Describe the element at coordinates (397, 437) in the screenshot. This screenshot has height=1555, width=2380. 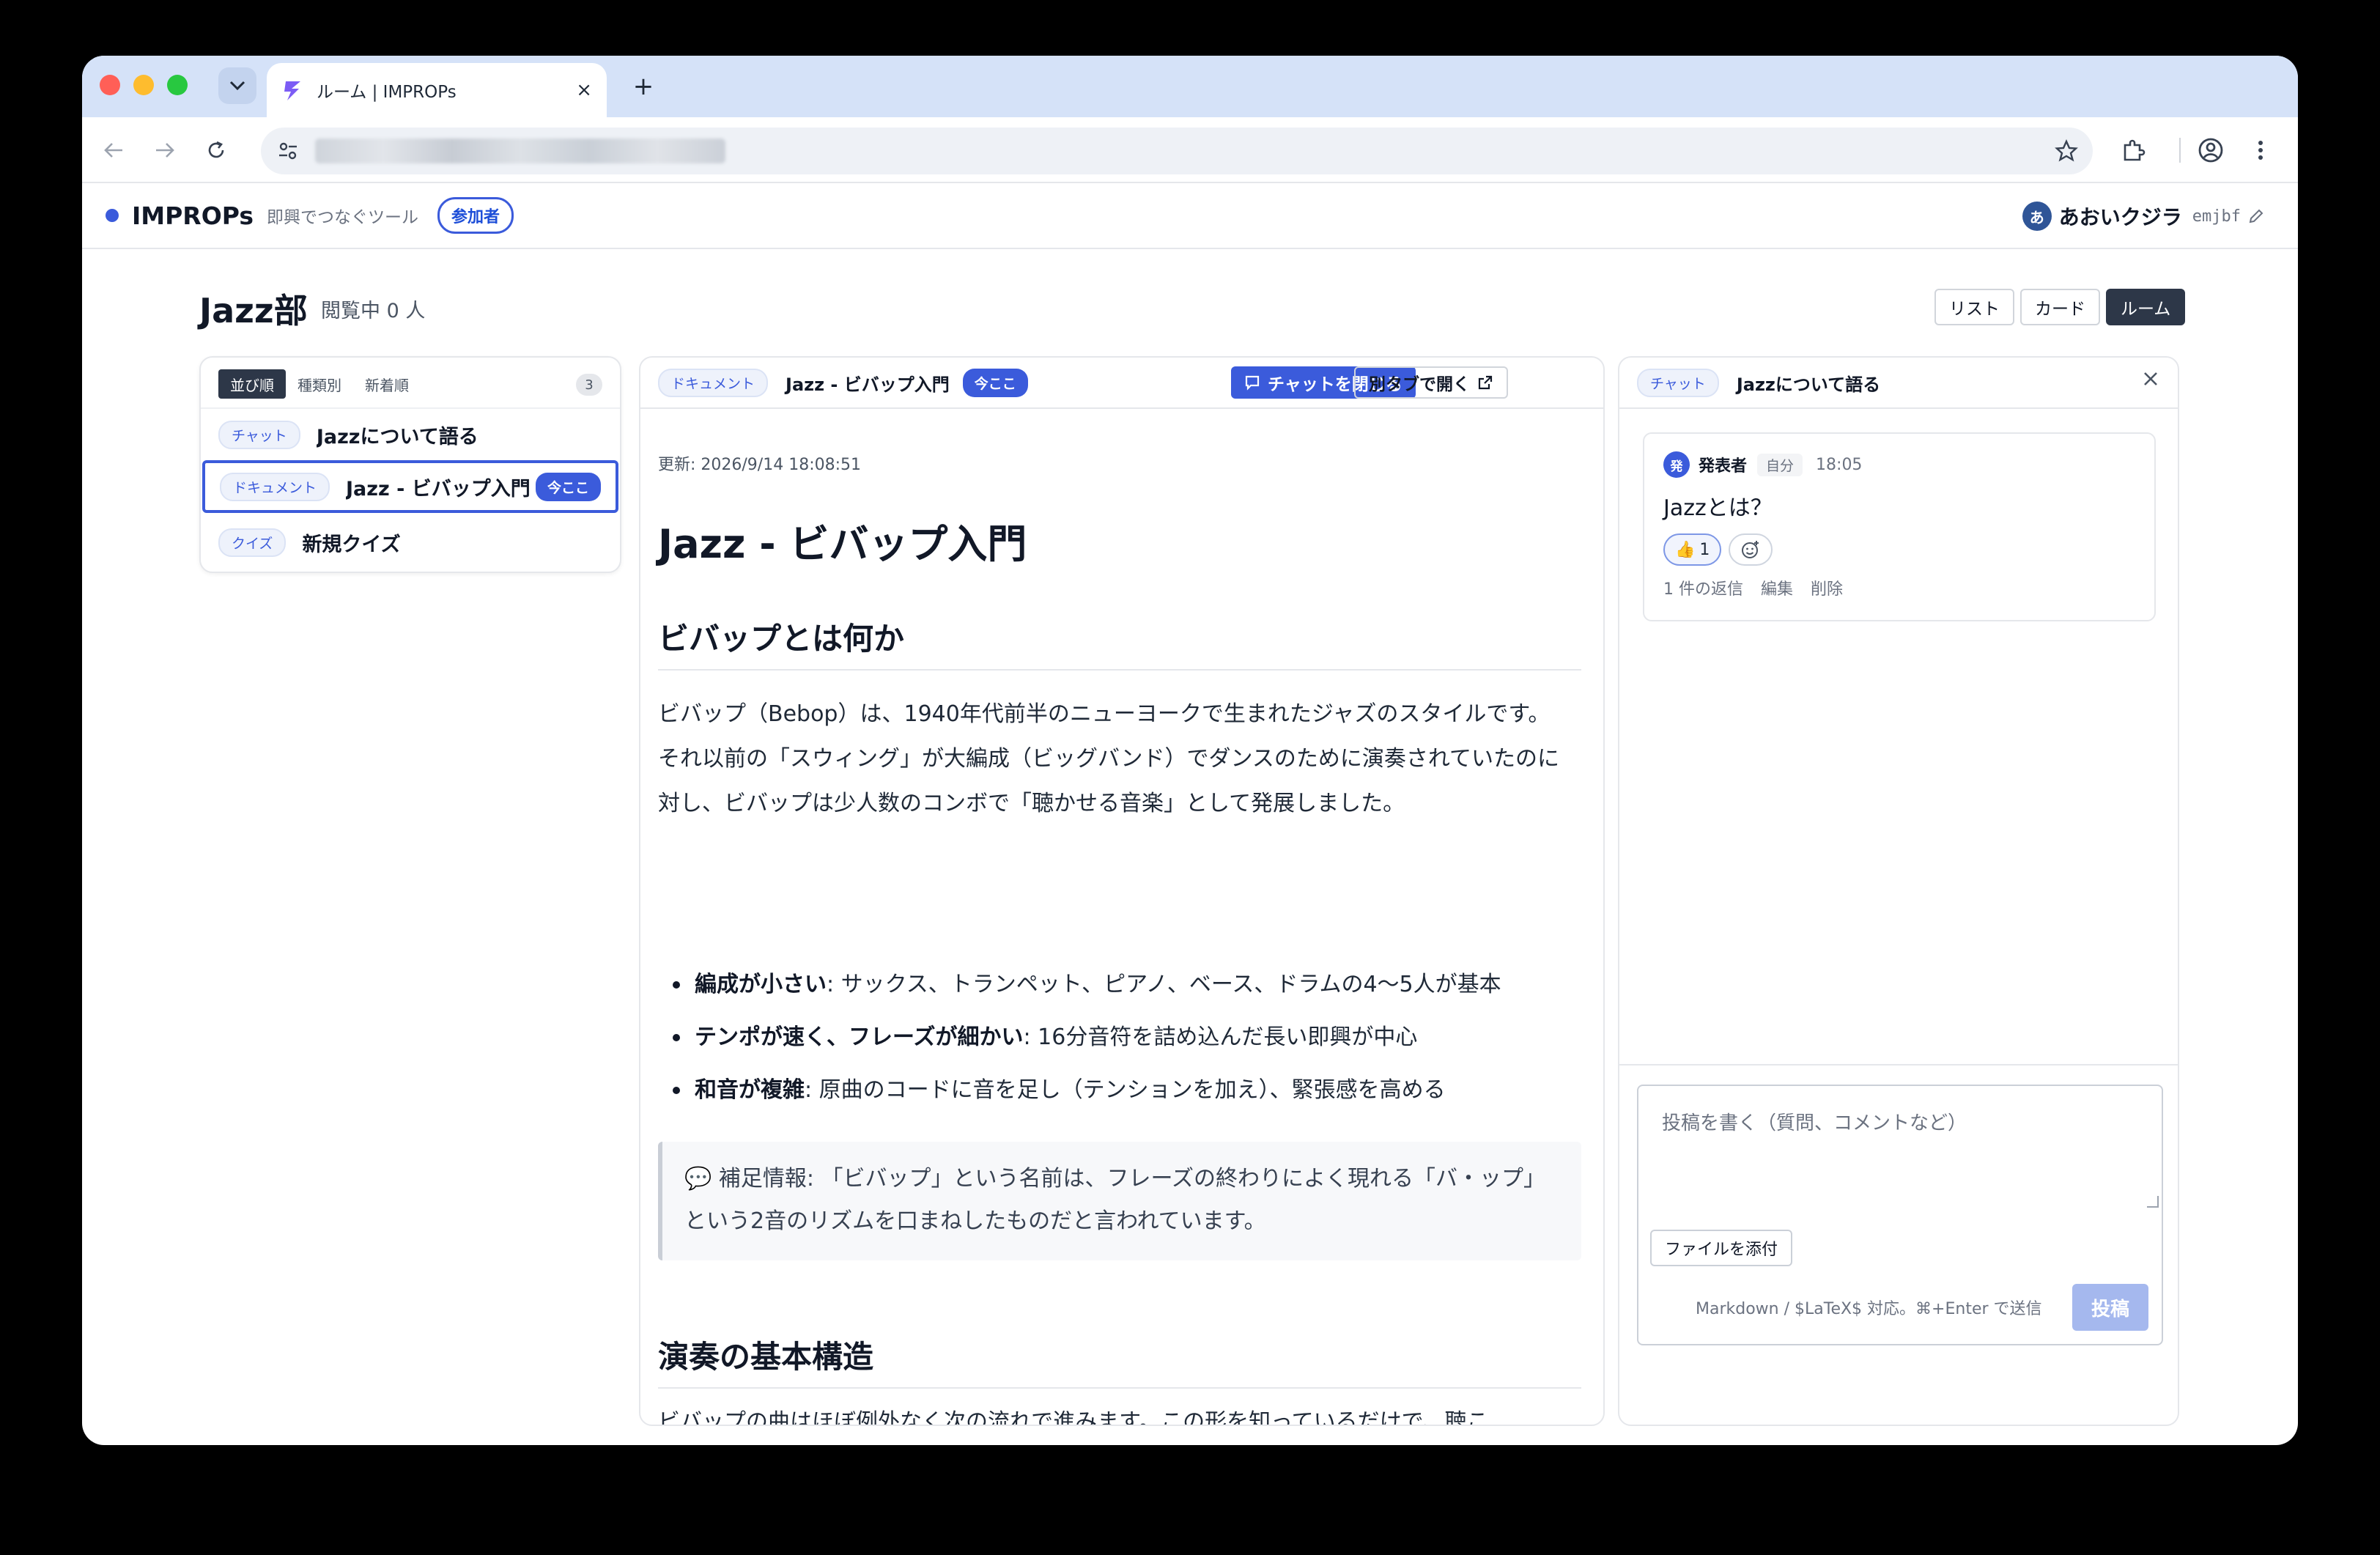
I see `list-item-title: Jazzについて語る` at that location.